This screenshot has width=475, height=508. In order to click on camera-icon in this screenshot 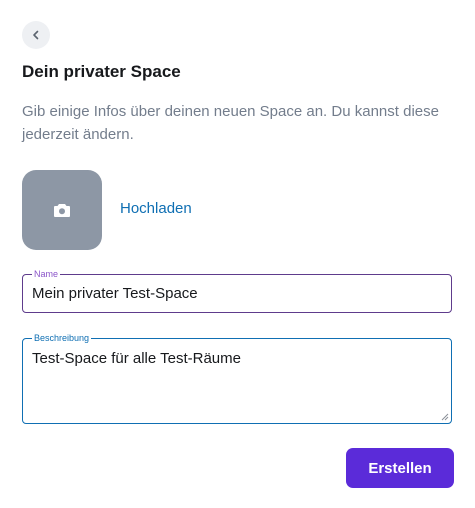, I will do `click(62, 210)`.